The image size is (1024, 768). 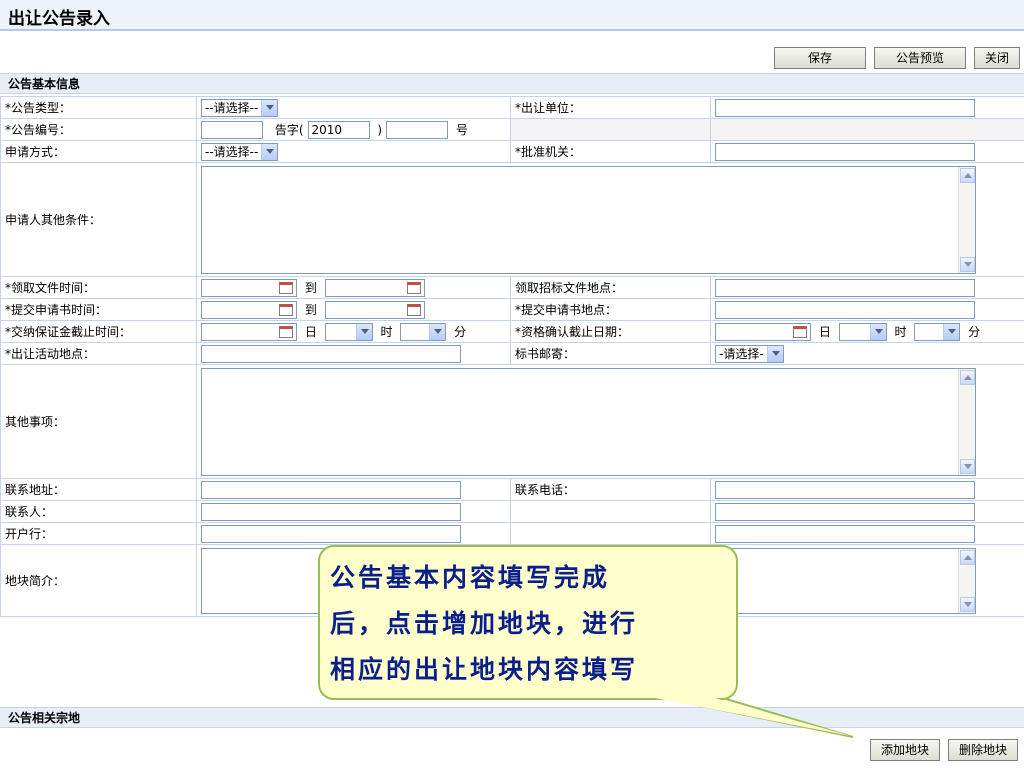 What do you see at coordinates (904, 750) in the screenshot?
I see `add-parcel-button: 添加地块` at bounding box center [904, 750].